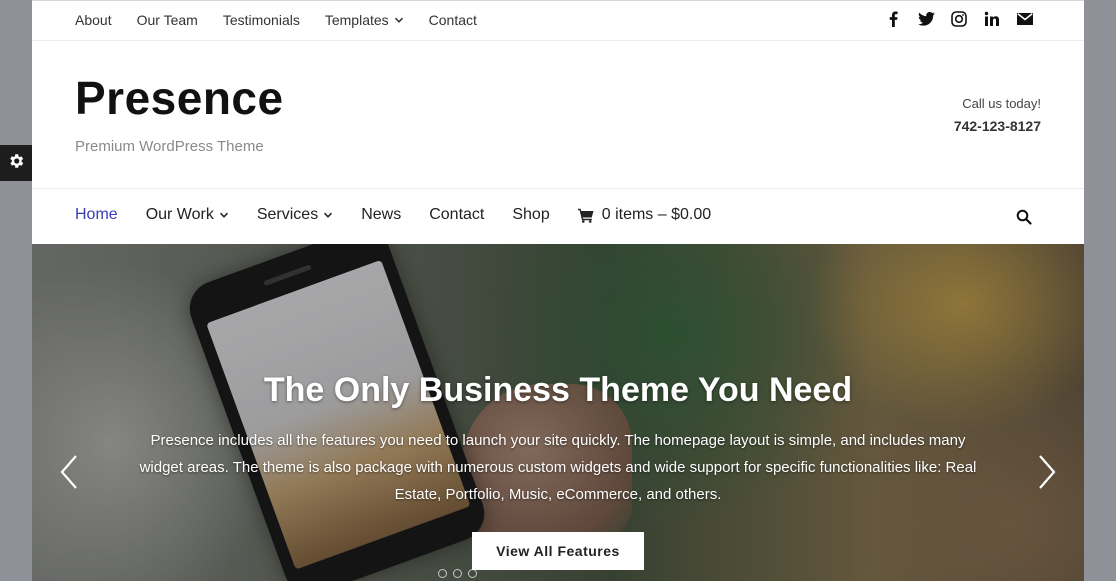  I want to click on instagram-icon, so click(959, 19).